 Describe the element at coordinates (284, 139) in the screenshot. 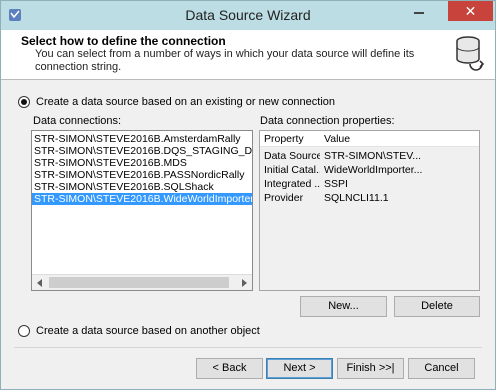

I see `property-column-header: Property` at that location.